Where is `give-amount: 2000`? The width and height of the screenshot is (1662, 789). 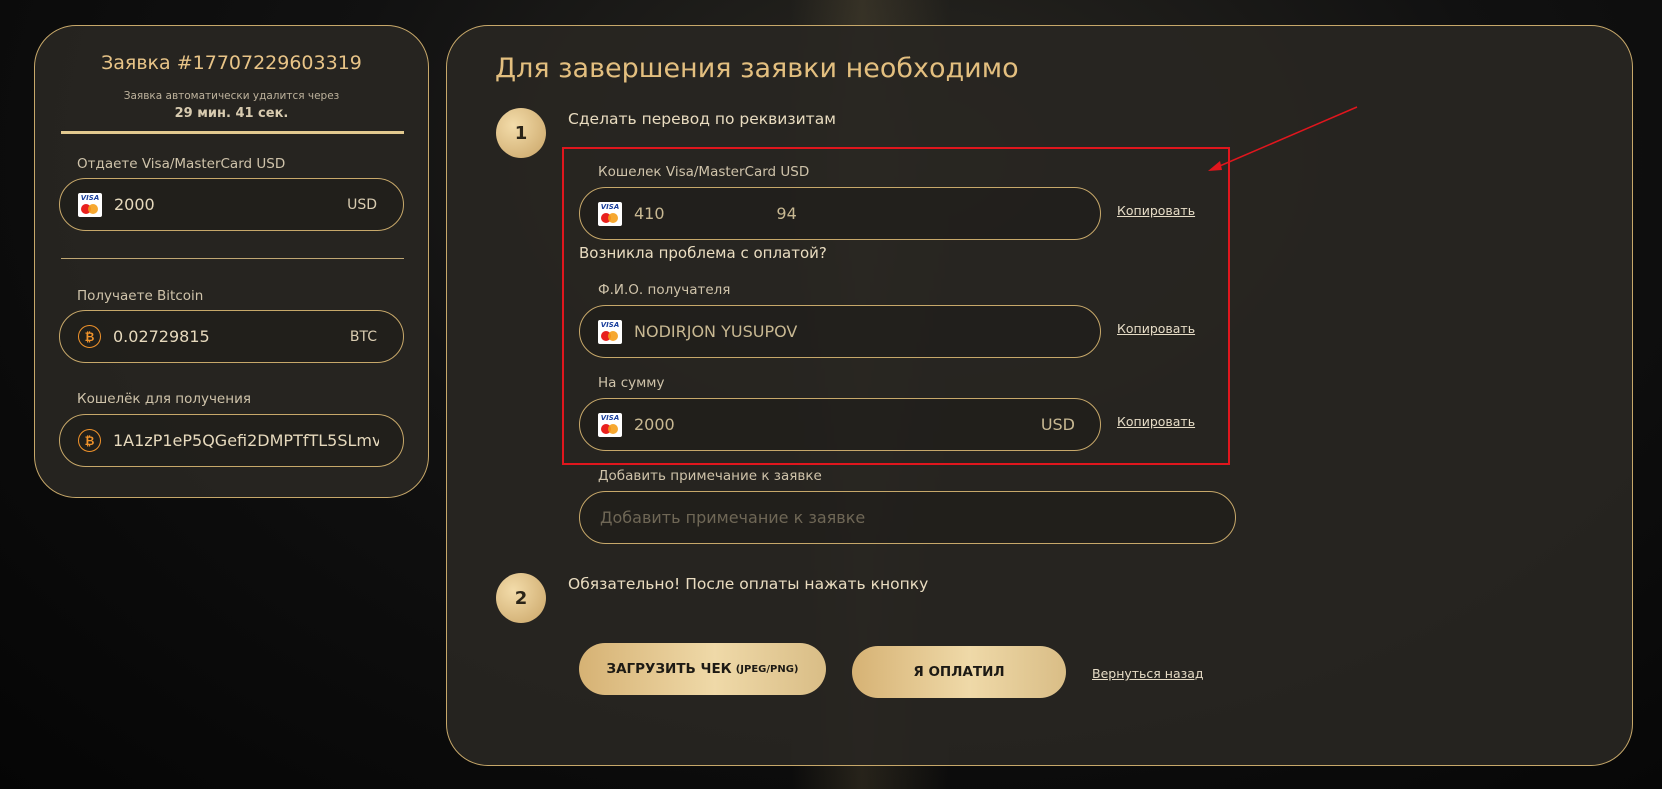 give-amount: 2000 is located at coordinates (134, 204).